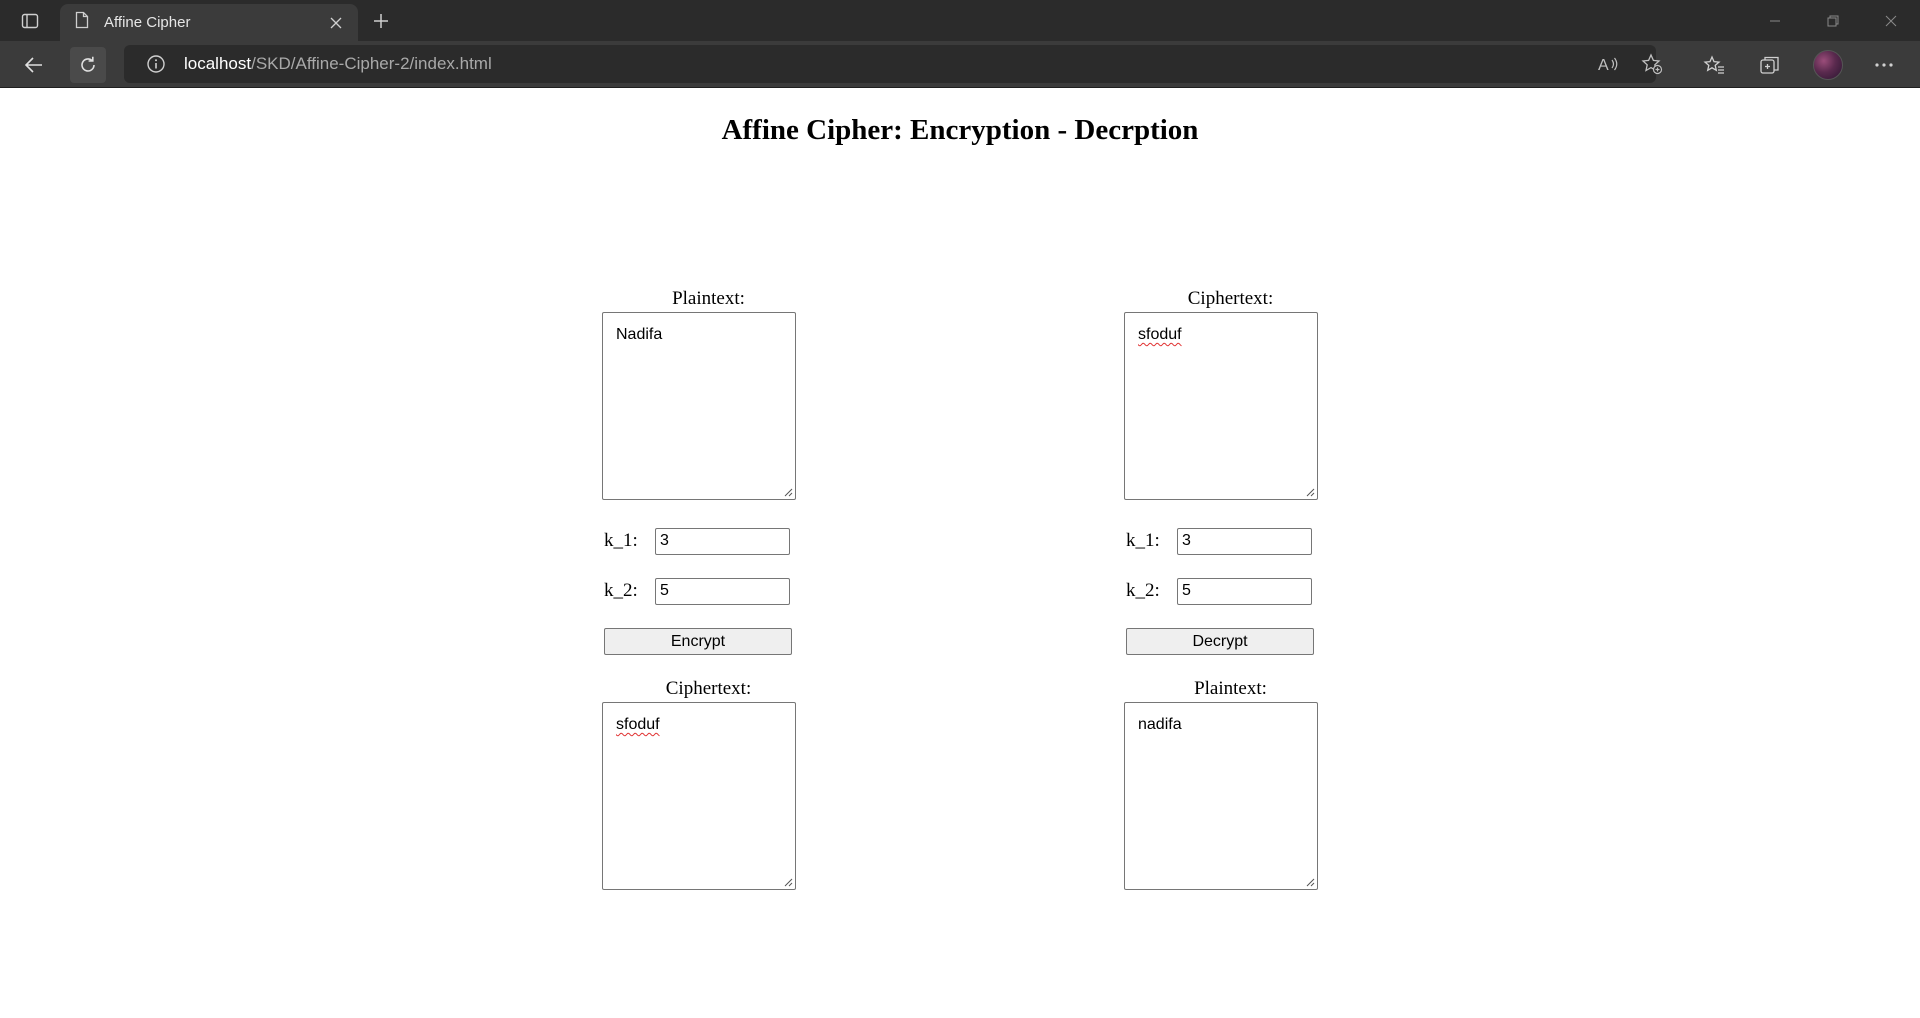  I want to click on encrypt-k2-row: k_2: 5, so click(697, 591).